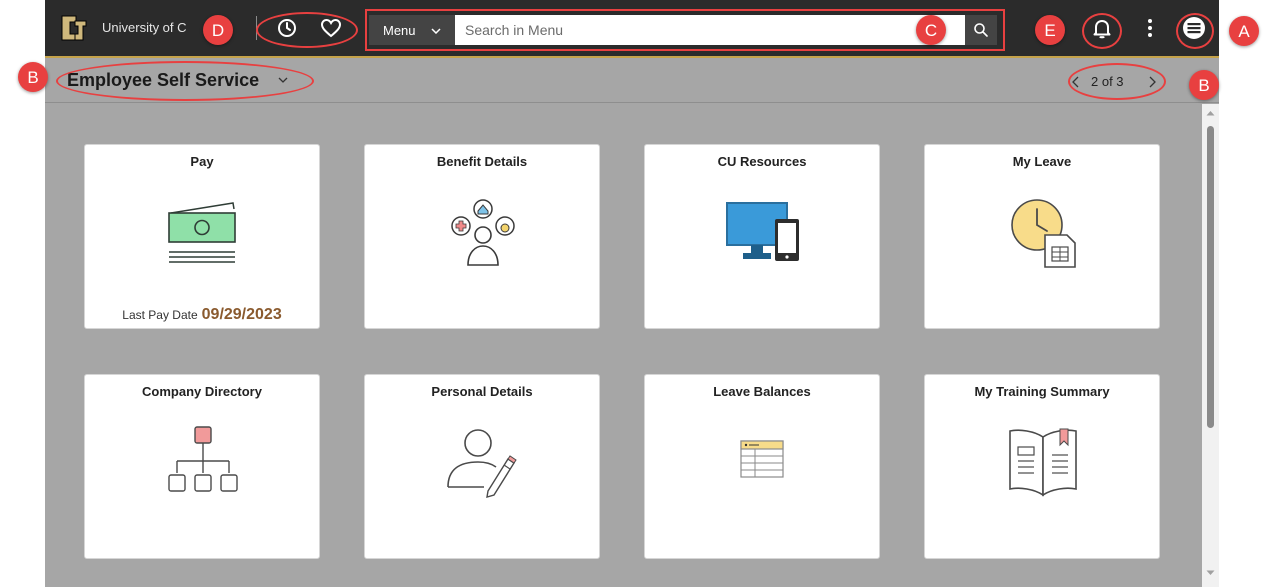  Describe the element at coordinates (1210, 277) in the screenshot. I see `scrollbar-thumb` at that location.